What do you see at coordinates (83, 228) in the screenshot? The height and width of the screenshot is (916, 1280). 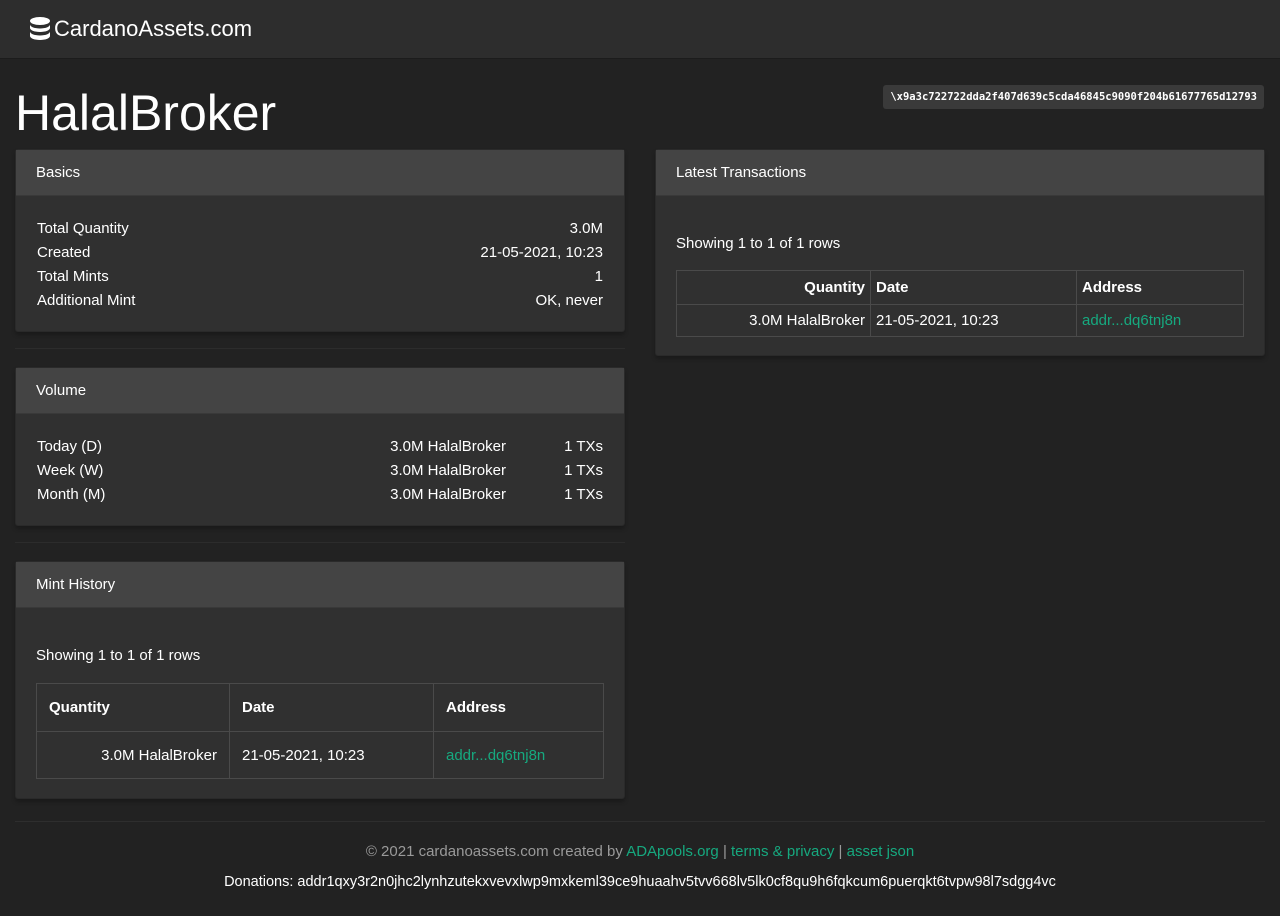 I see `basics-label: Total Quantity` at bounding box center [83, 228].